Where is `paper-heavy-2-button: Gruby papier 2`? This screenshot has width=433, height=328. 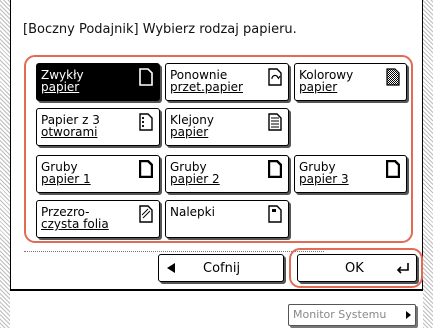 paper-heavy-2-button: Gruby papier 2 is located at coordinates (227, 174).